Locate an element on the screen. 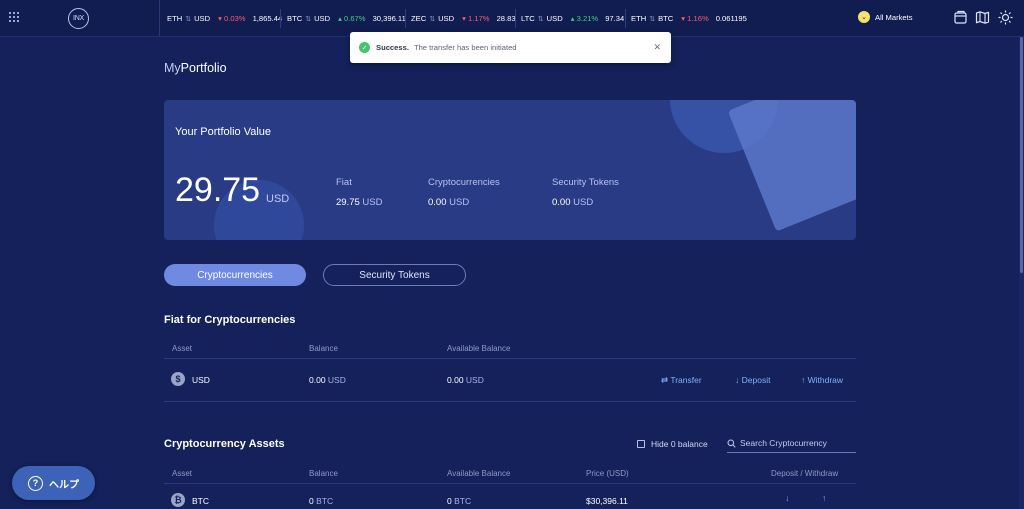  ticker-quote: BTC is located at coordinates (666, 18).